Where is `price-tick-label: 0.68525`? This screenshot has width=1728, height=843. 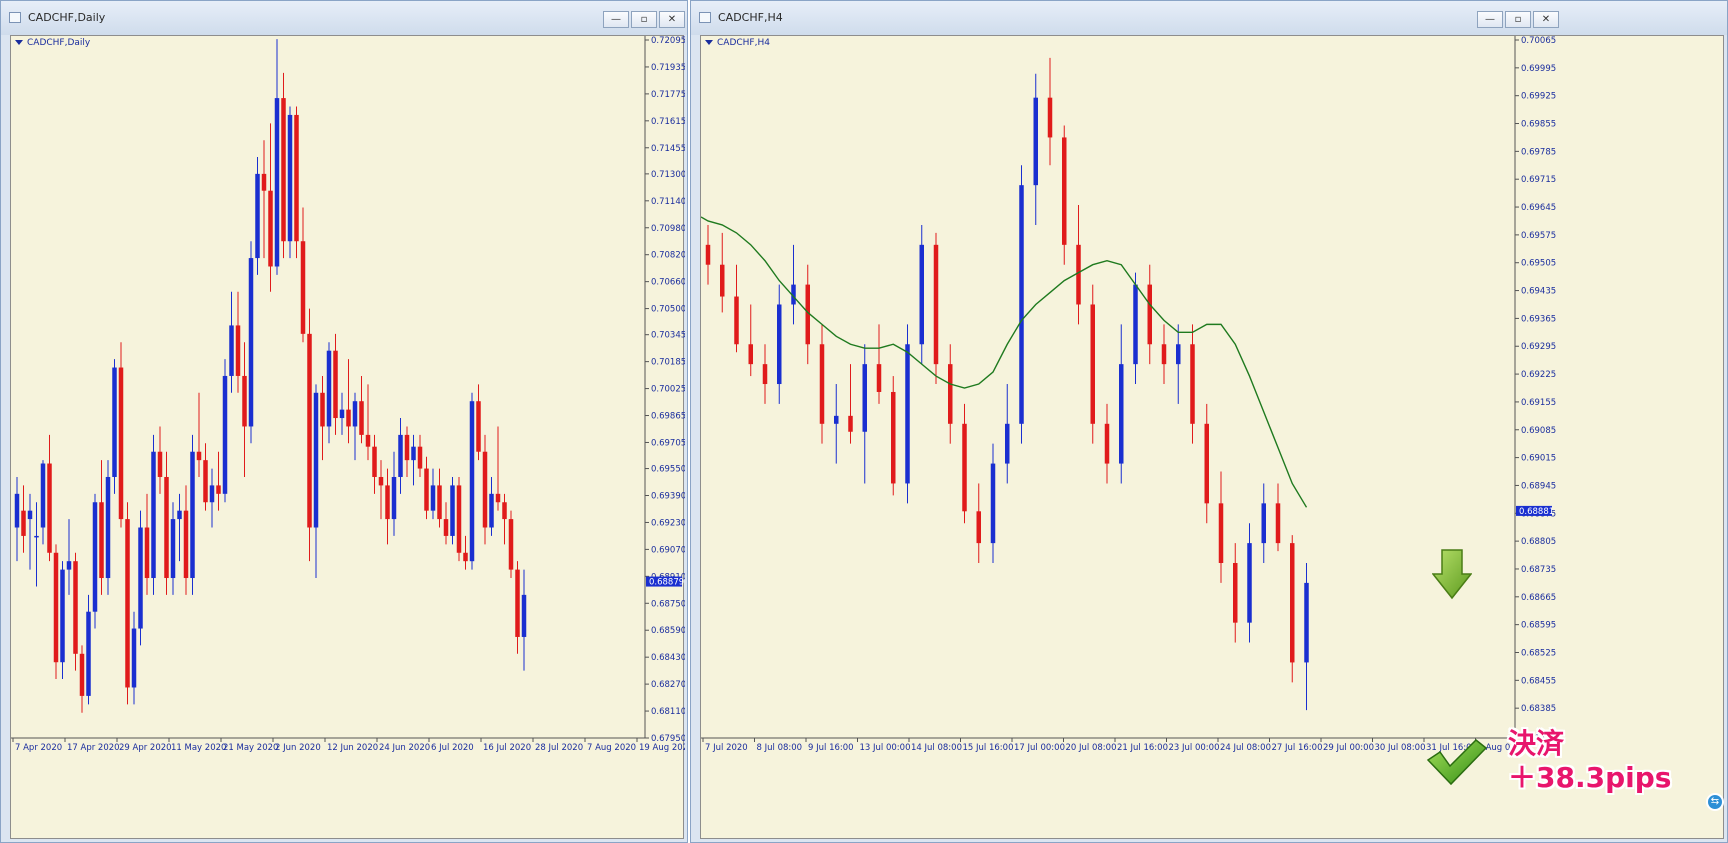
price-tick-label: 0.68525 is located at coordinates (1538, 653).